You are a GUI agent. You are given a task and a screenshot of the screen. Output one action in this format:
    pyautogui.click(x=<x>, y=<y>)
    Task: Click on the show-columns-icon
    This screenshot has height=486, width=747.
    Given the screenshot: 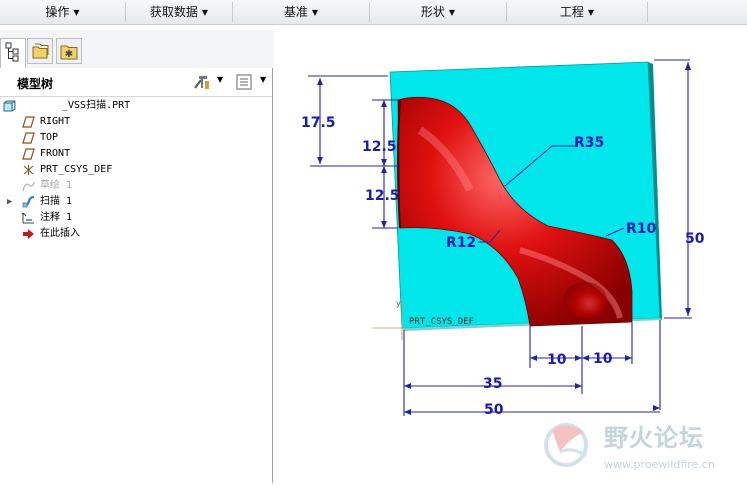 What is the action you would take?
    pyautogui.click(x=244, y=82)
    